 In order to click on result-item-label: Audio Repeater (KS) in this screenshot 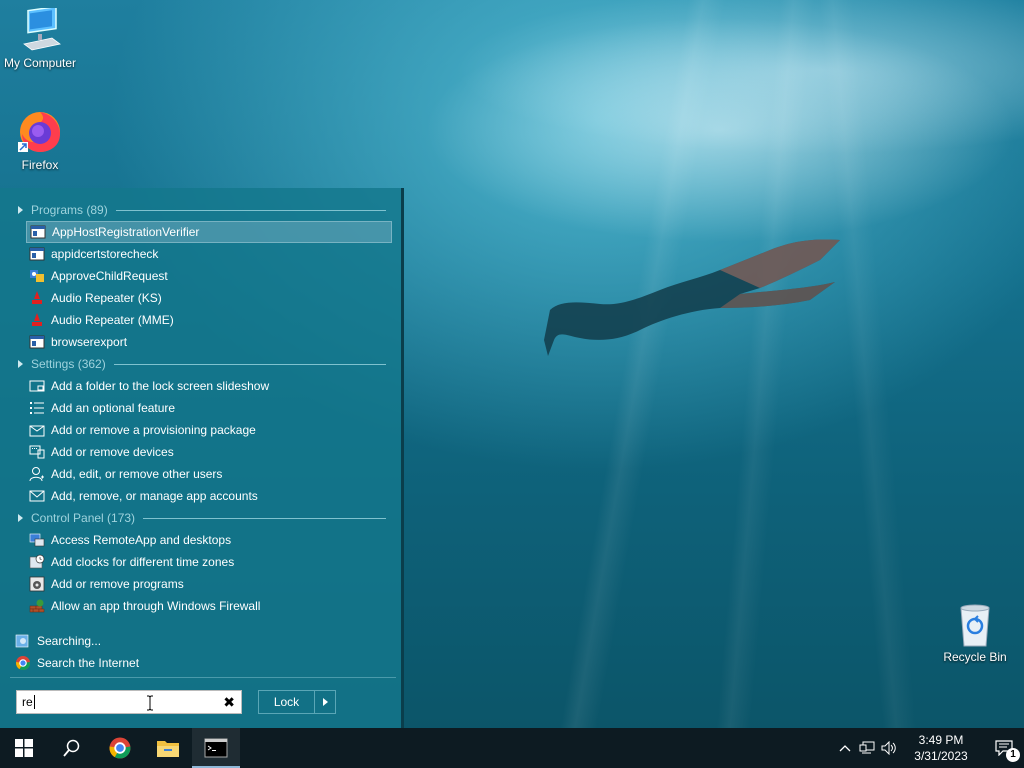, I will do `click(106, 298)`.